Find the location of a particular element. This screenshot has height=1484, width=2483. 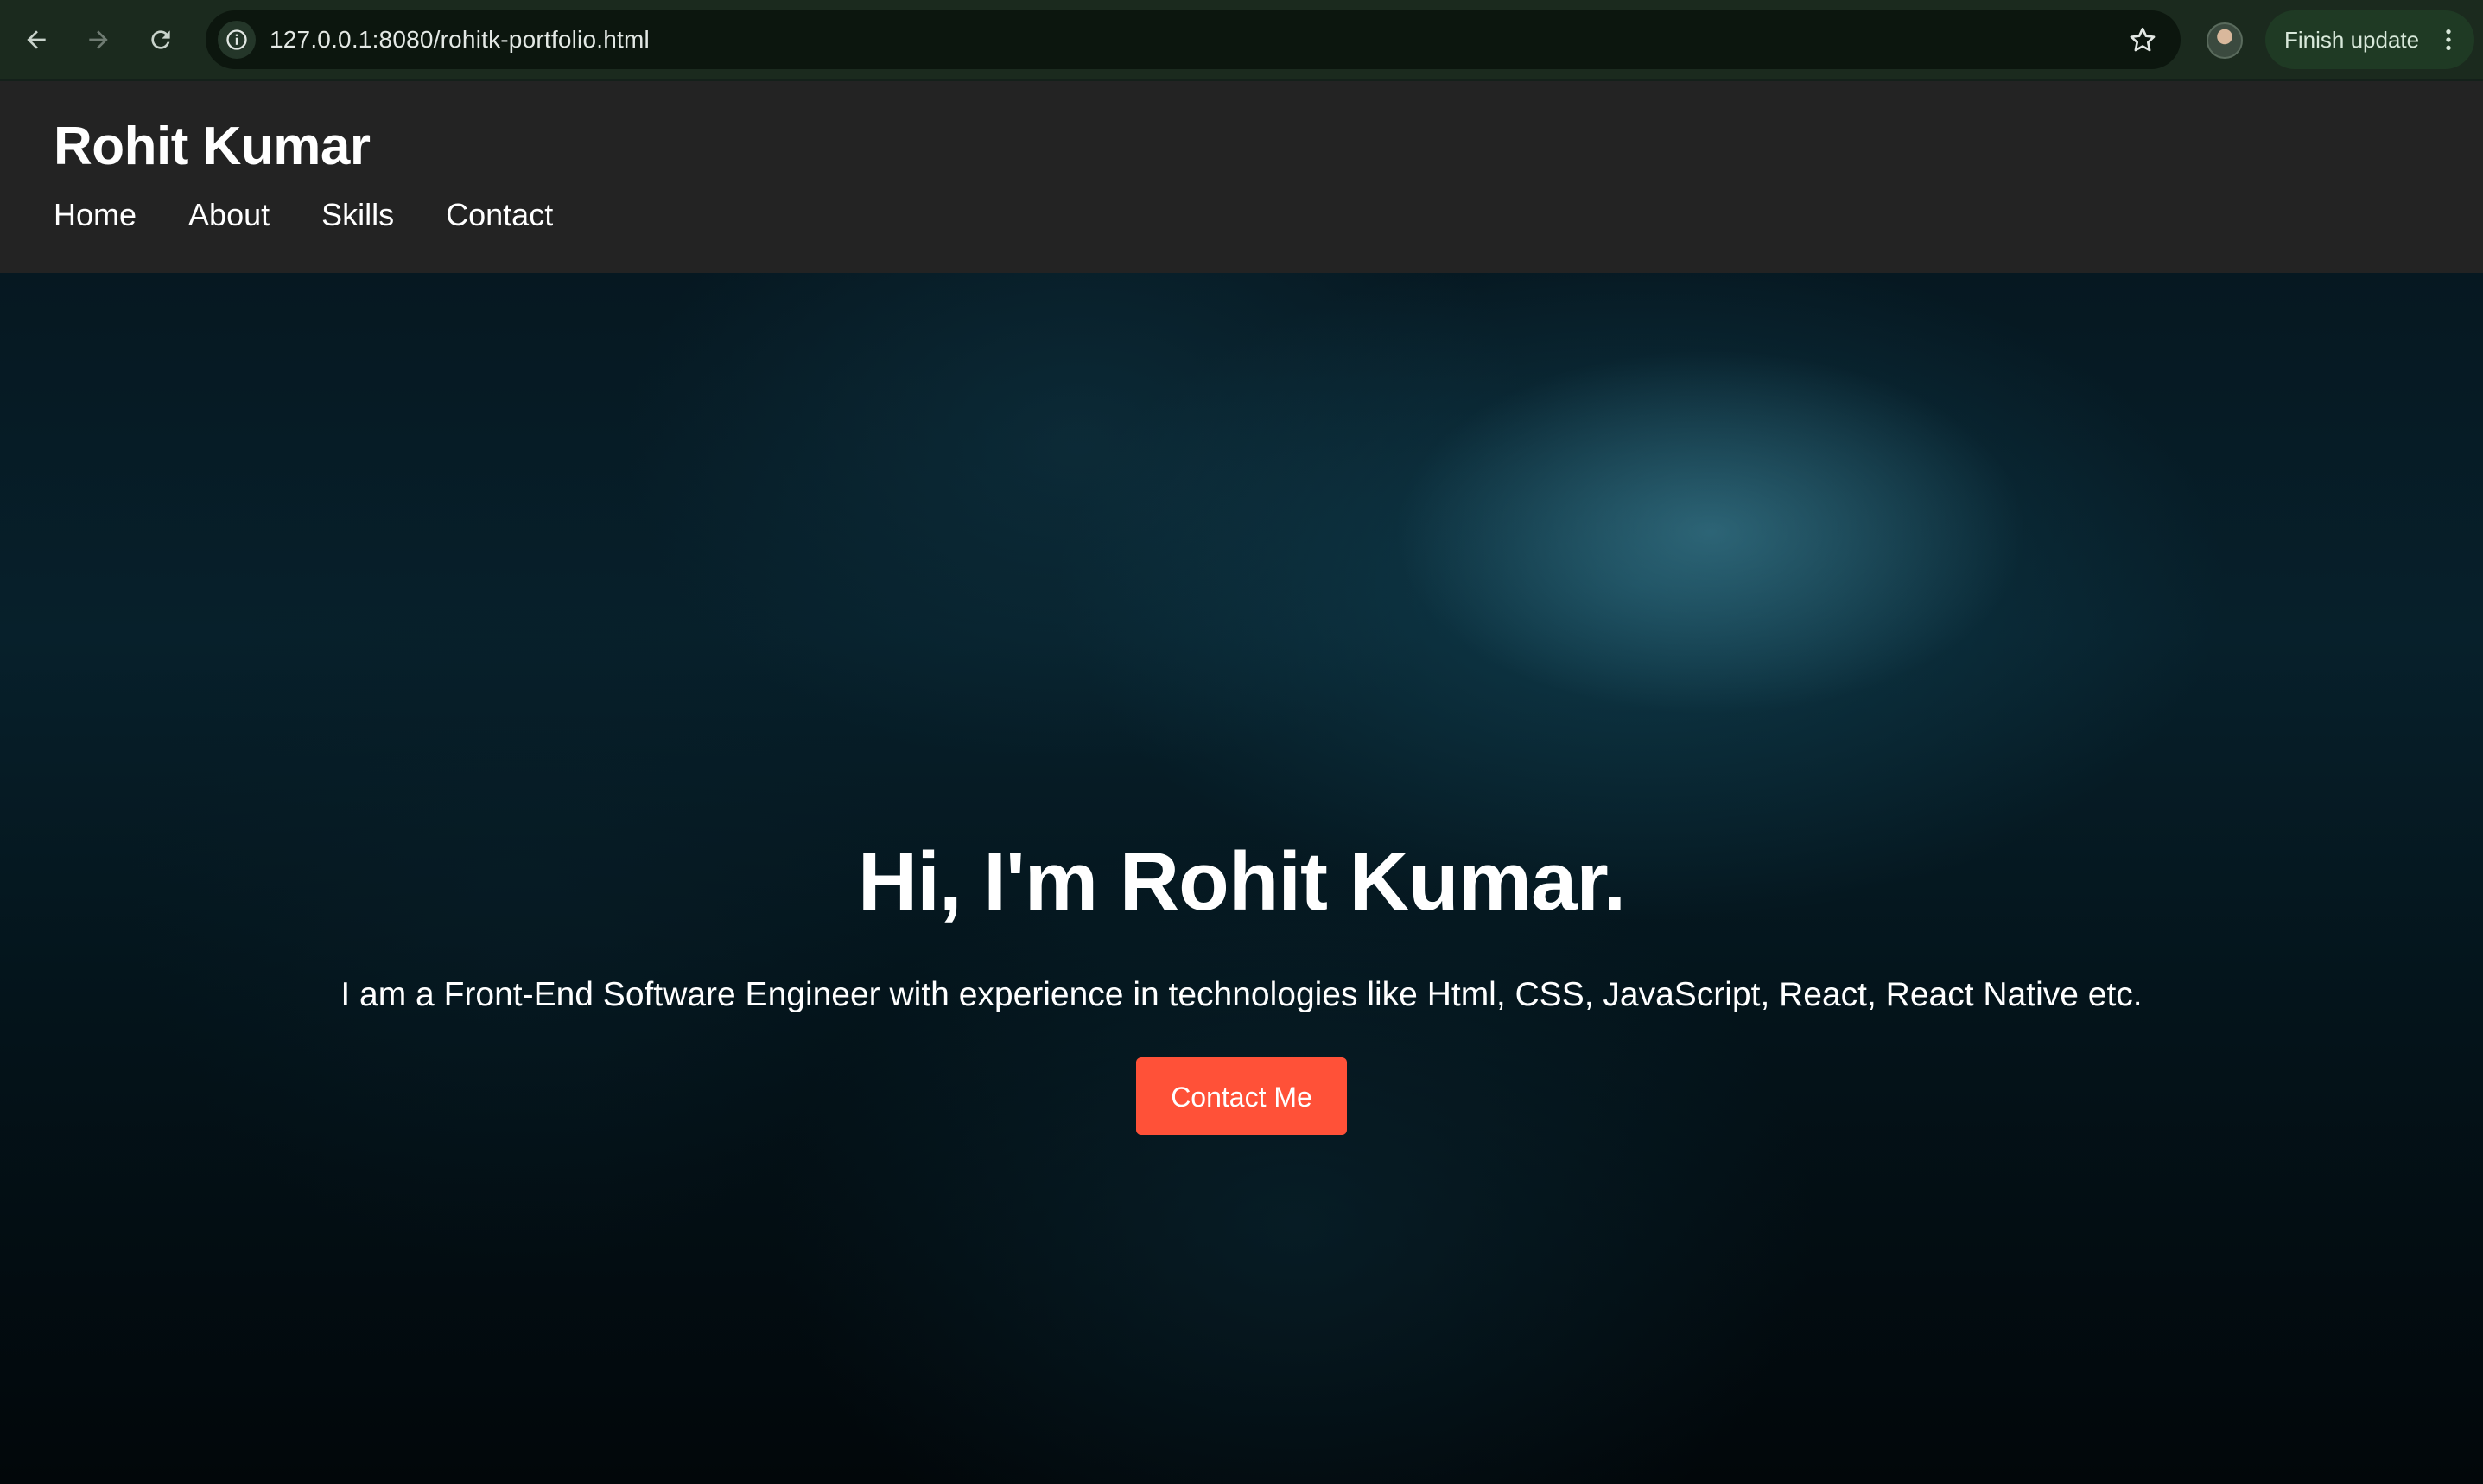

site-logo: Rohit Kumar is located at coordinates (213, 146).